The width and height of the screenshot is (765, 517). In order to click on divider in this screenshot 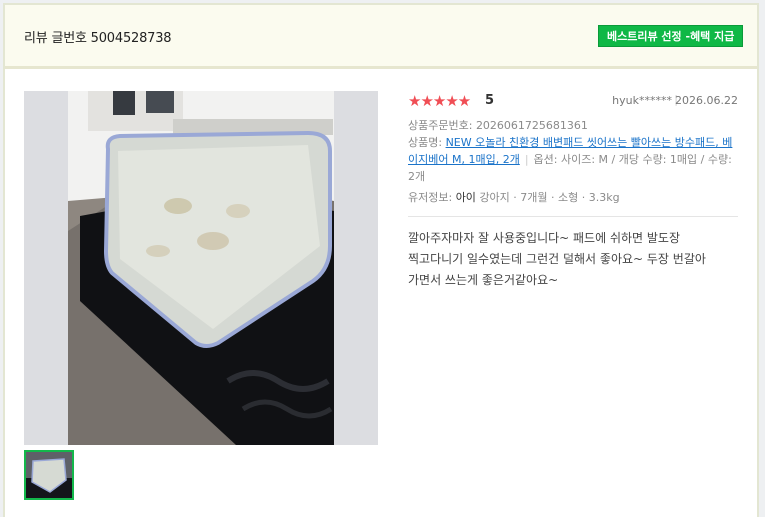, I will do `click(573, 216)`.